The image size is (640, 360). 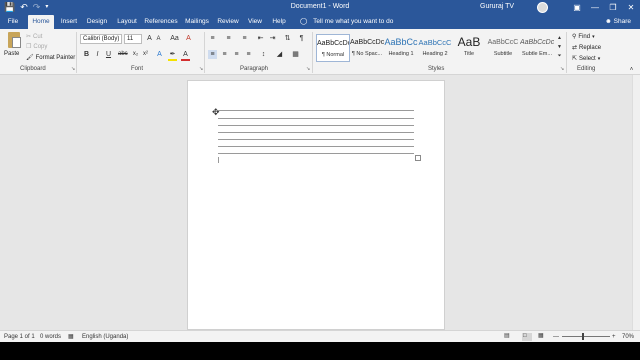 I want to click on language-indicator: English (Uganda), so click(x=105, y=337).